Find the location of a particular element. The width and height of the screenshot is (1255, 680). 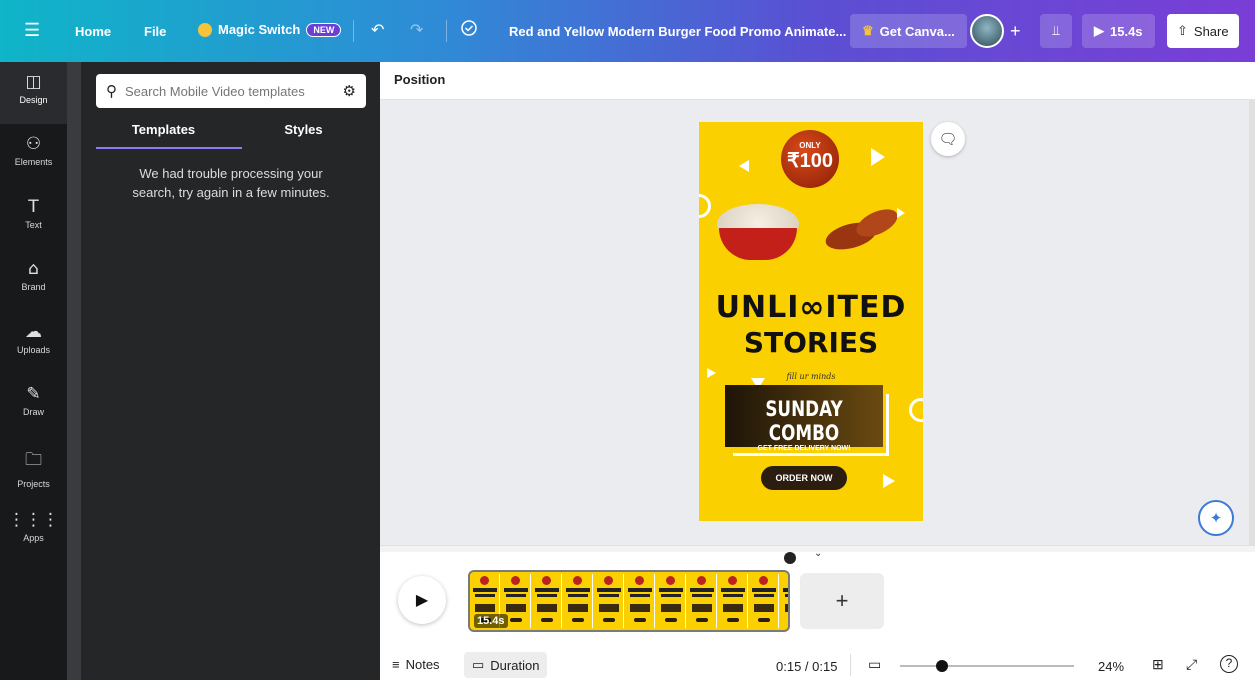

headline-line-1: UNLI∞ITED is located at coordinates (811, 307).